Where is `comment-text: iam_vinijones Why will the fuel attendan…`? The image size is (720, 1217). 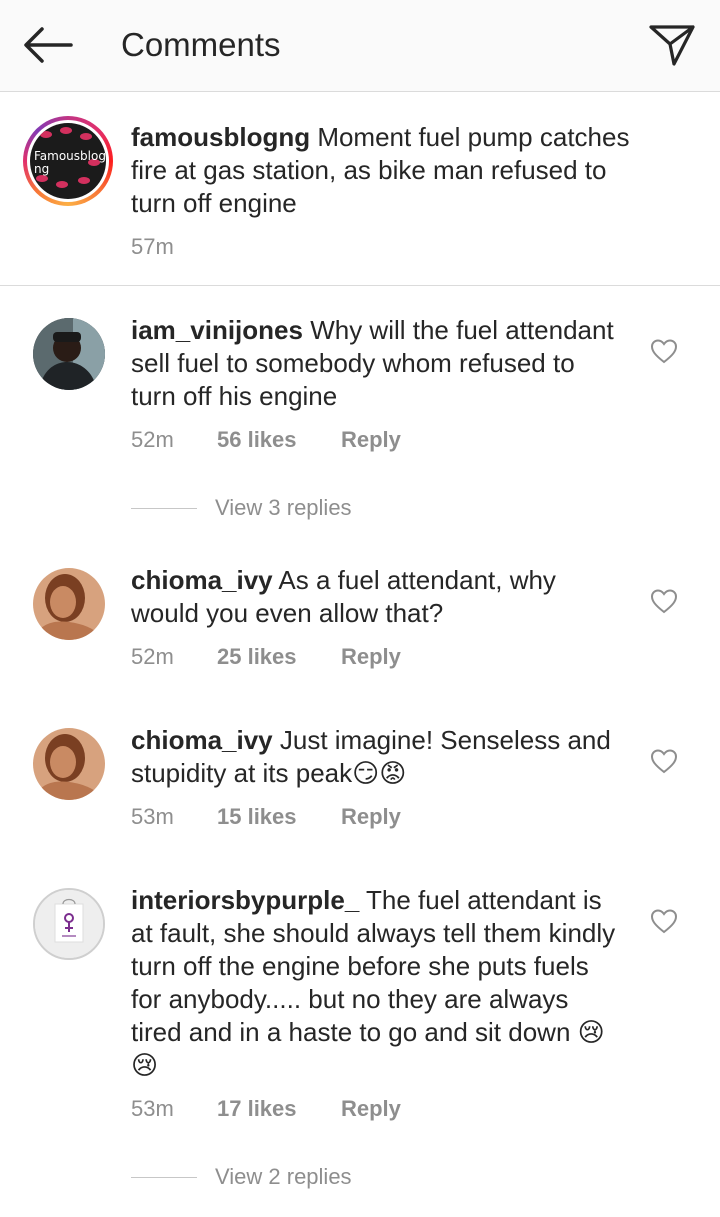 comment-text: iam_vinijones Why will the fuel attendan… is located at coordinates (376, 363).